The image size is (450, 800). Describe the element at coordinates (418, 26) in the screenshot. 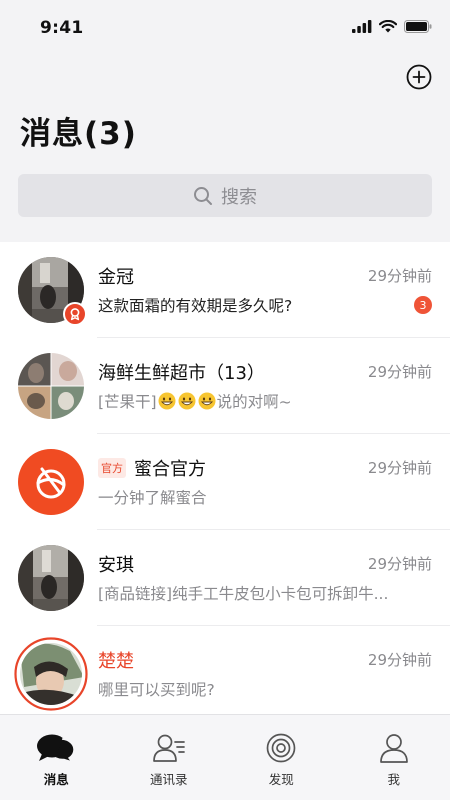

I see `battery-icon` at that location.